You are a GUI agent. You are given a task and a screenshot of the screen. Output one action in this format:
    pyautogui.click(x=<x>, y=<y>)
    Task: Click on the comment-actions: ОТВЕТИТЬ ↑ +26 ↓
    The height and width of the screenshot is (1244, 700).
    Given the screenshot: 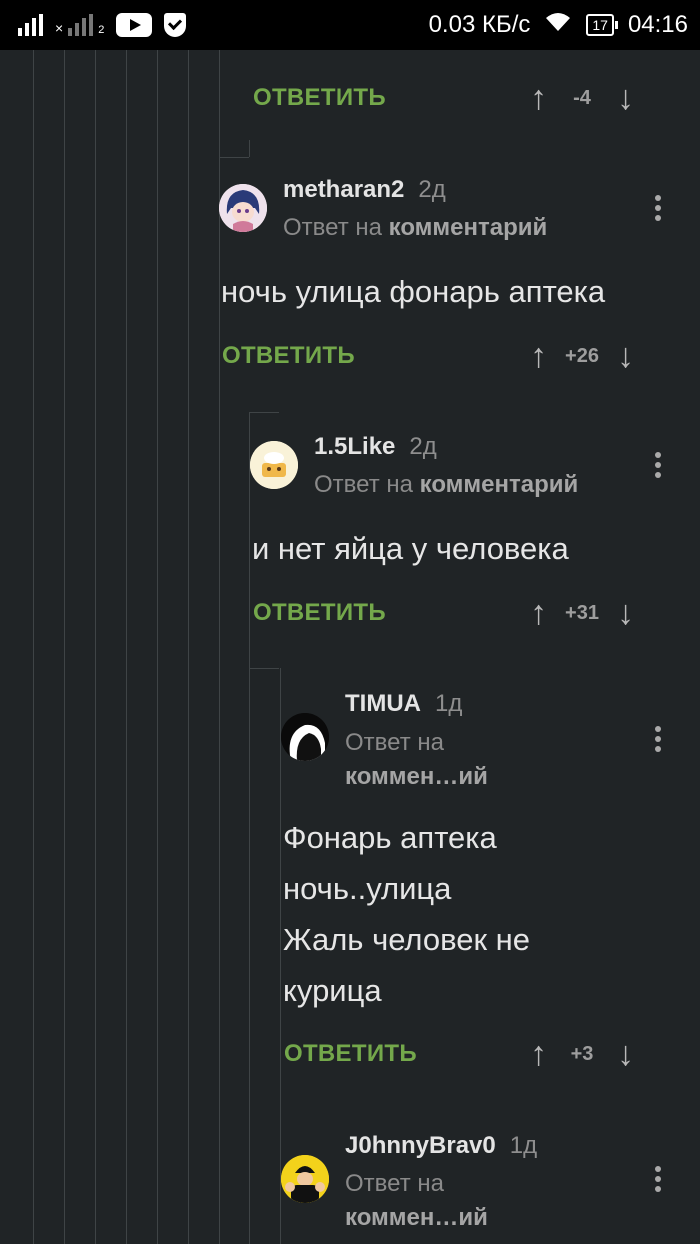 What is the action you would take?
    pyautogui.click(x=452, y=356)
    